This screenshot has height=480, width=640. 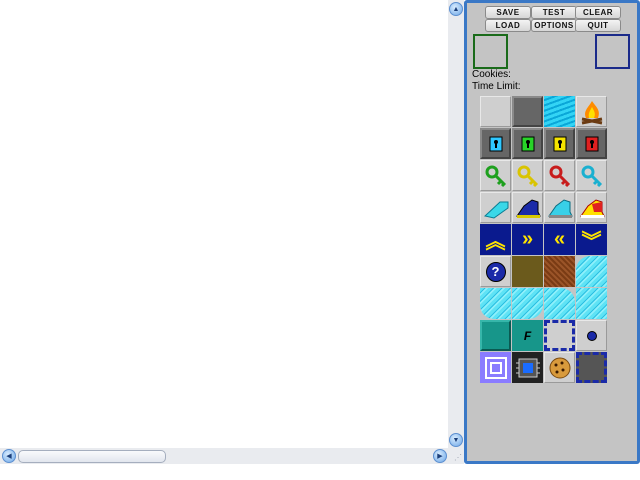 I want to click on tile-ice-corner-tr, so click(x=559, y=303).